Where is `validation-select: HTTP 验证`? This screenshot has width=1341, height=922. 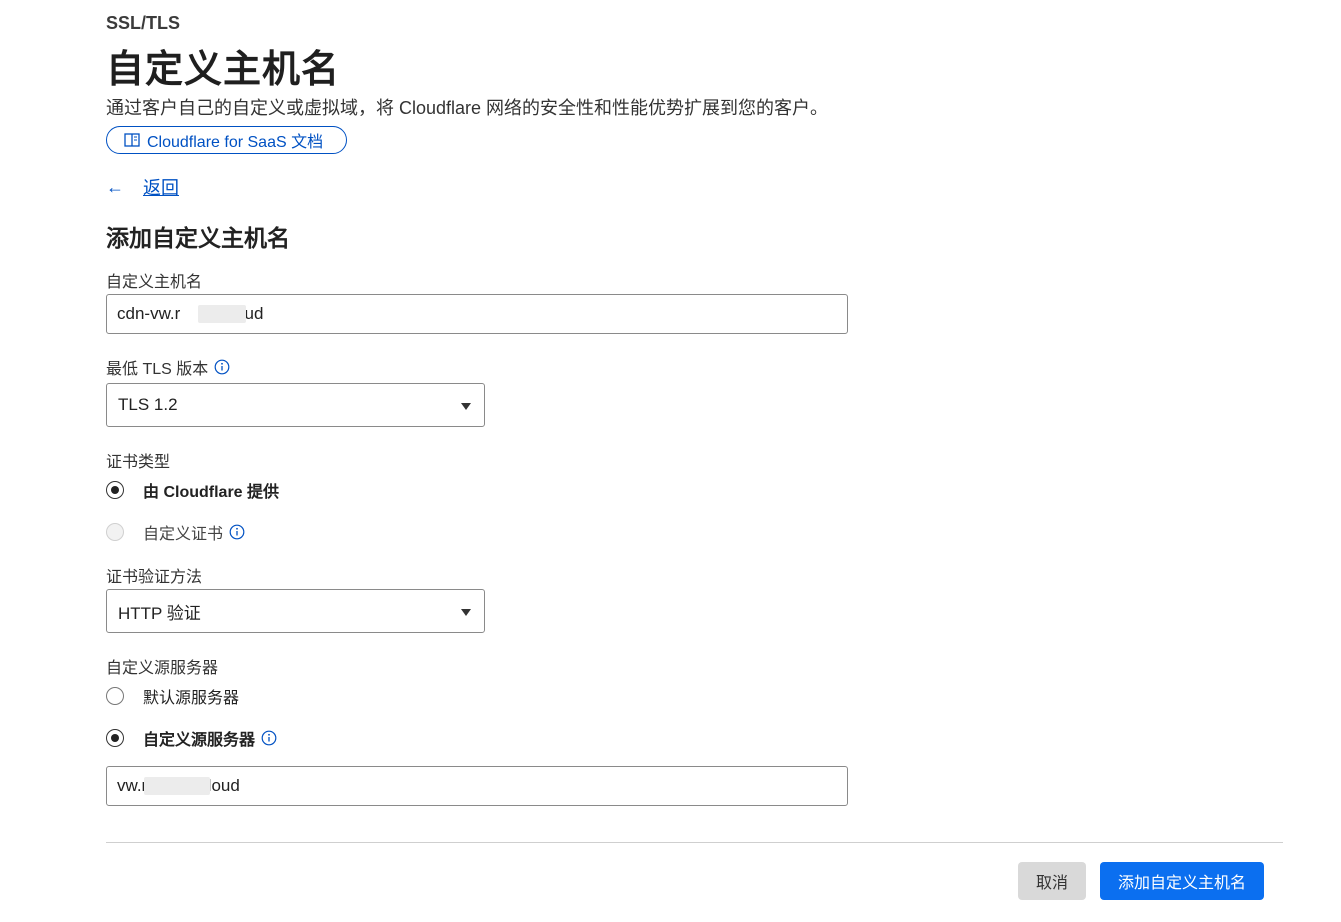
validation-select: HTTP 验证 is located at coordinates (295, 611).